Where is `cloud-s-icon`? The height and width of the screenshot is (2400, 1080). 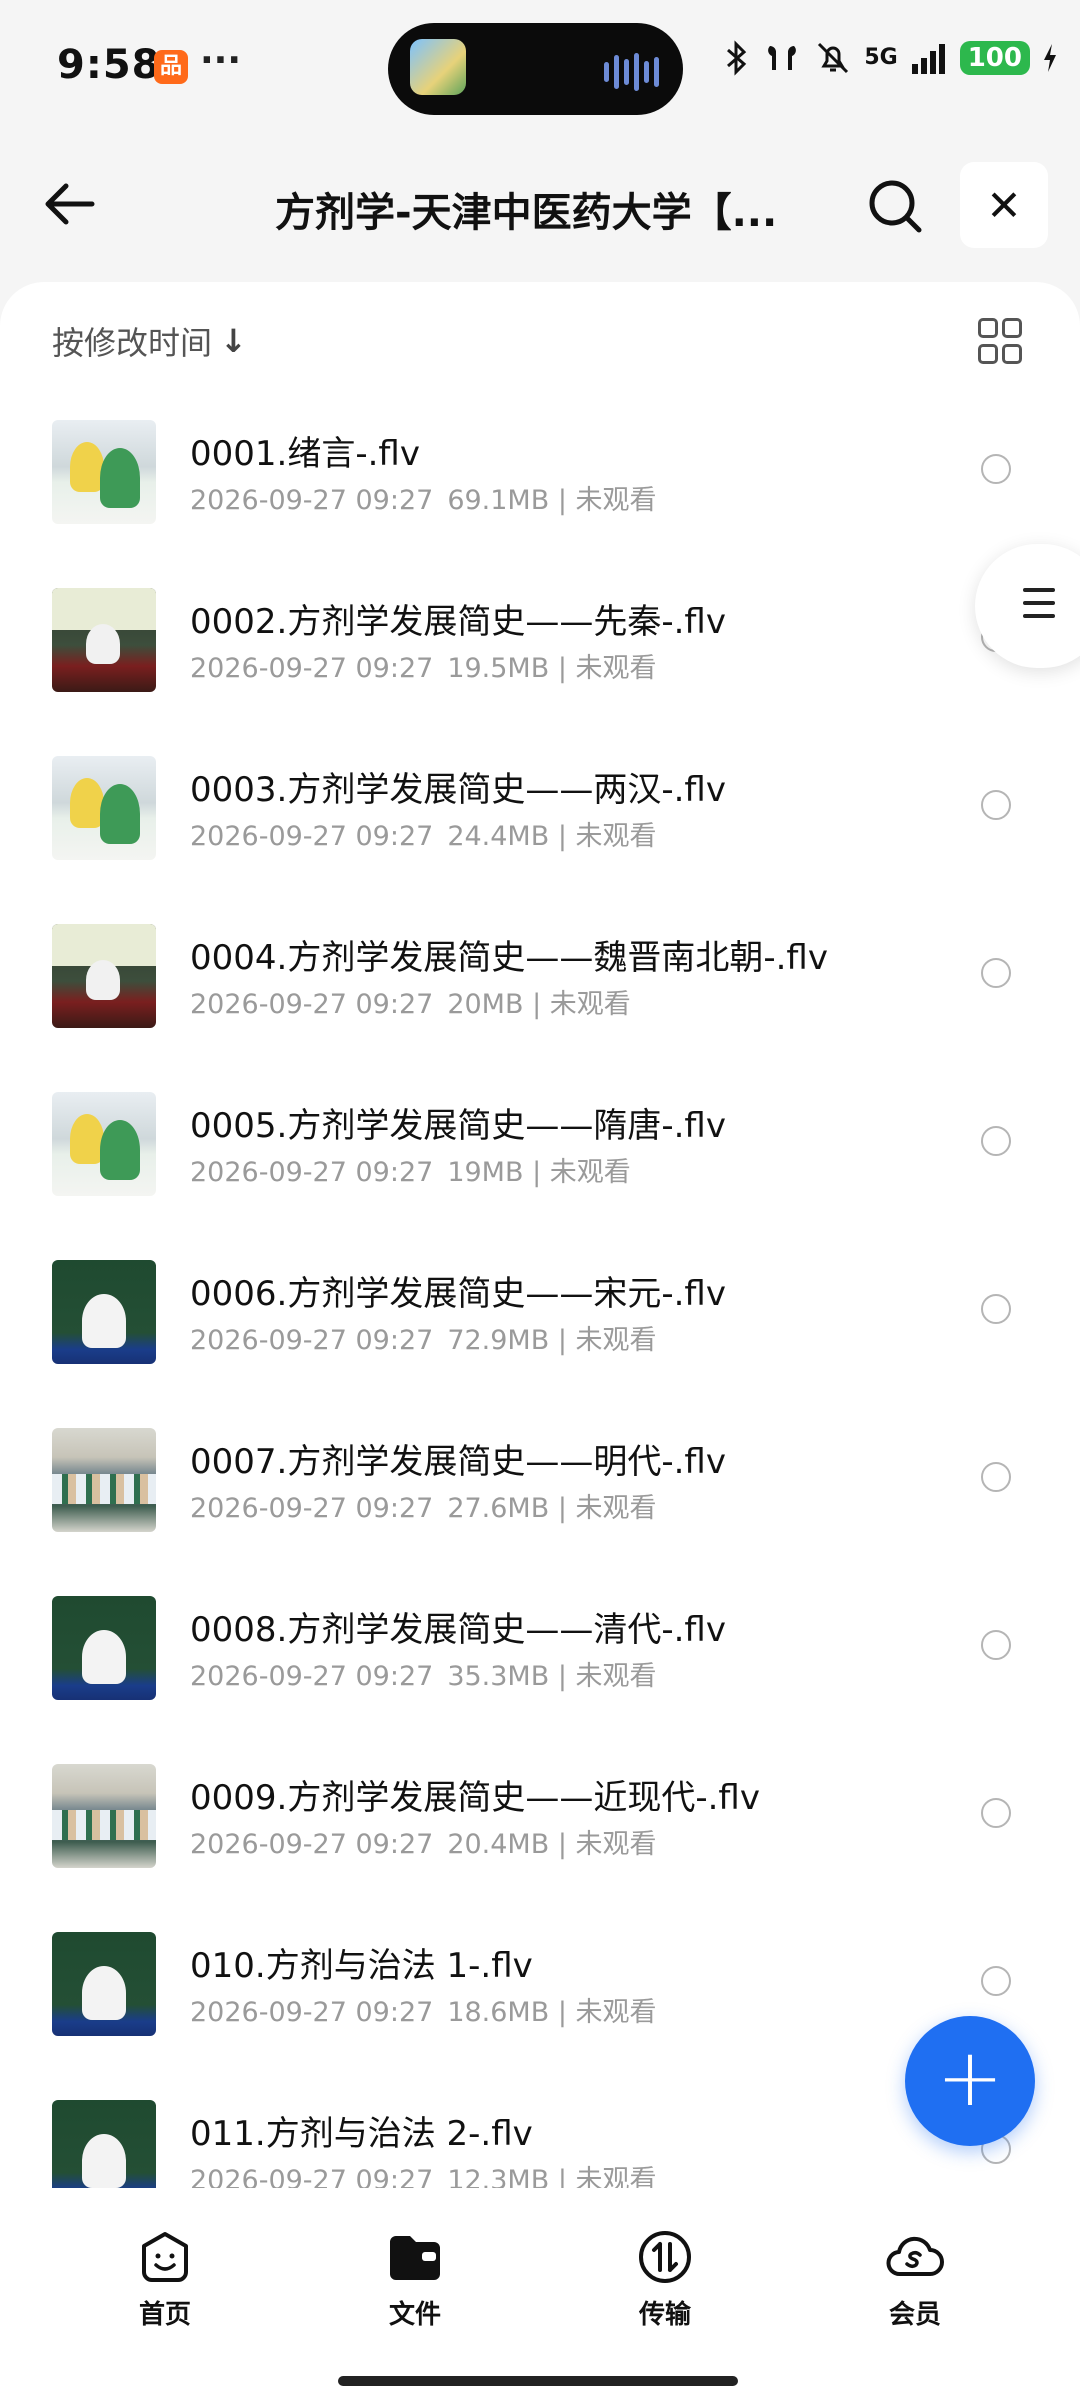 cloud-s-icon is located at coordinates (915, 2256).